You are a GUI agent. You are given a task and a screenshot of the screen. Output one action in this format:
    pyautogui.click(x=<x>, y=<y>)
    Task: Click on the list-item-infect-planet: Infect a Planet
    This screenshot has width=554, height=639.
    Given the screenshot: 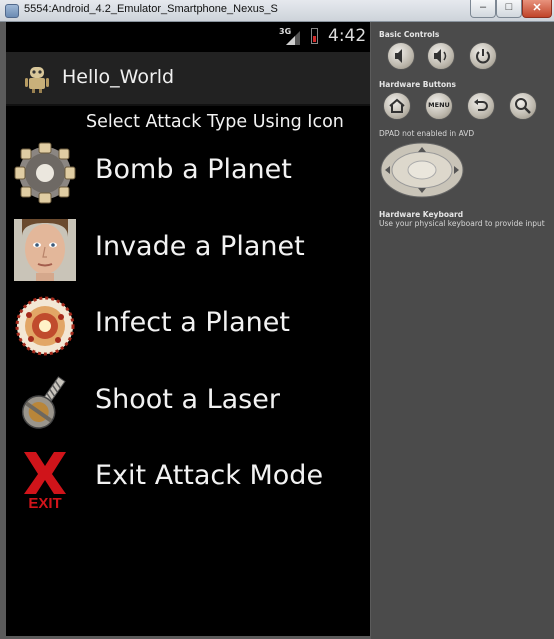 What is the action you would take?
    pyautogui.click(x=188, y=324)
    